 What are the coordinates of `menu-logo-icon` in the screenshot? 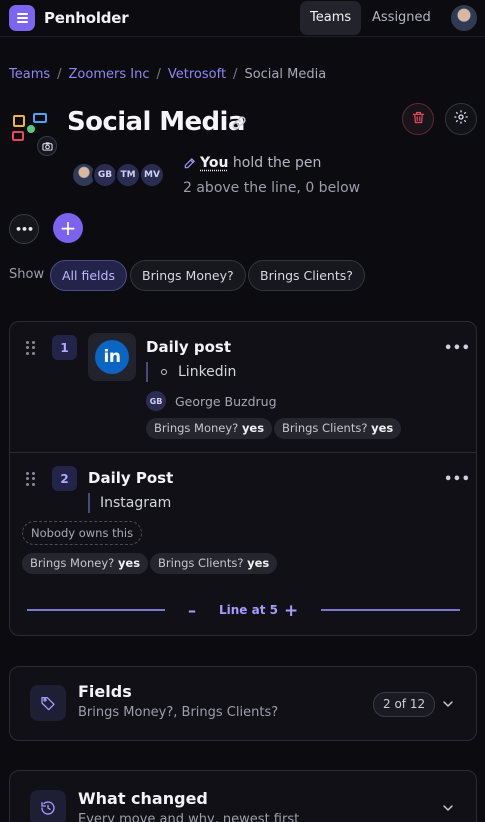 It's located at (22, 18).